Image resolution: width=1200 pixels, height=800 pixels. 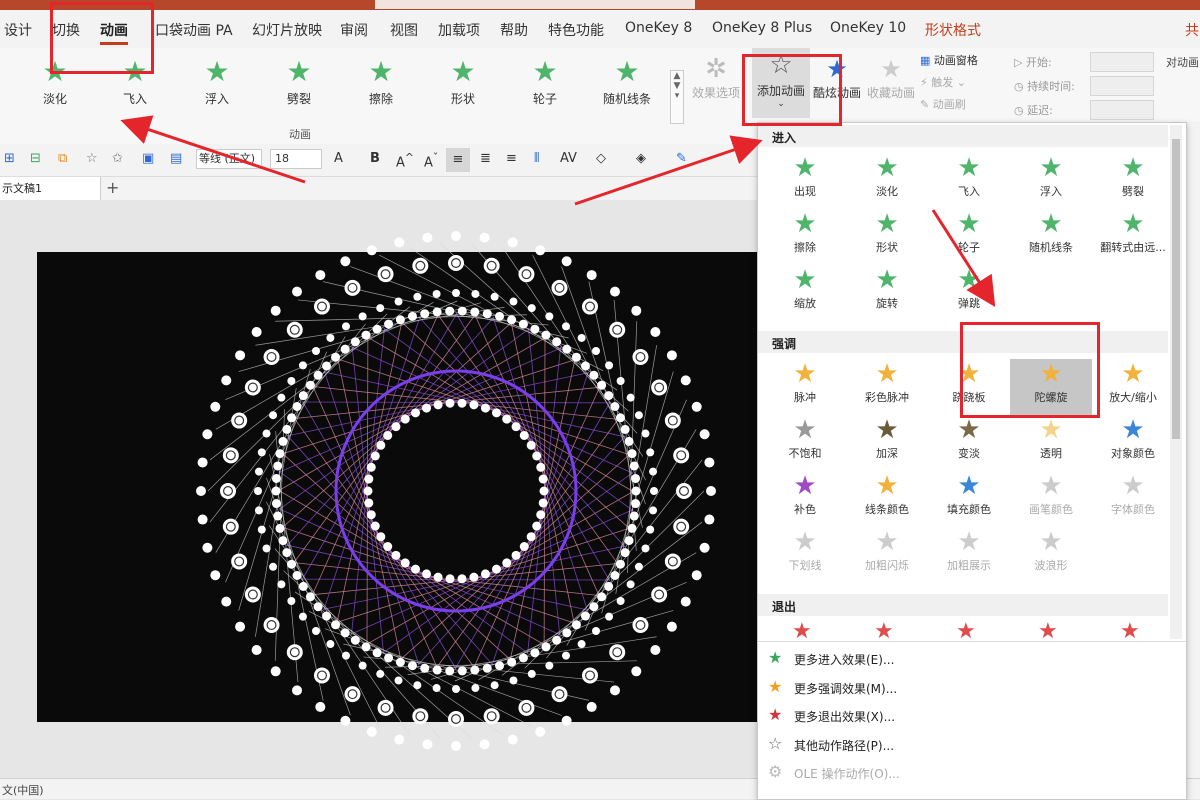 I want to click on emphasis-effect-14: ★ 字体颜色, so click(x=1133, y=499).